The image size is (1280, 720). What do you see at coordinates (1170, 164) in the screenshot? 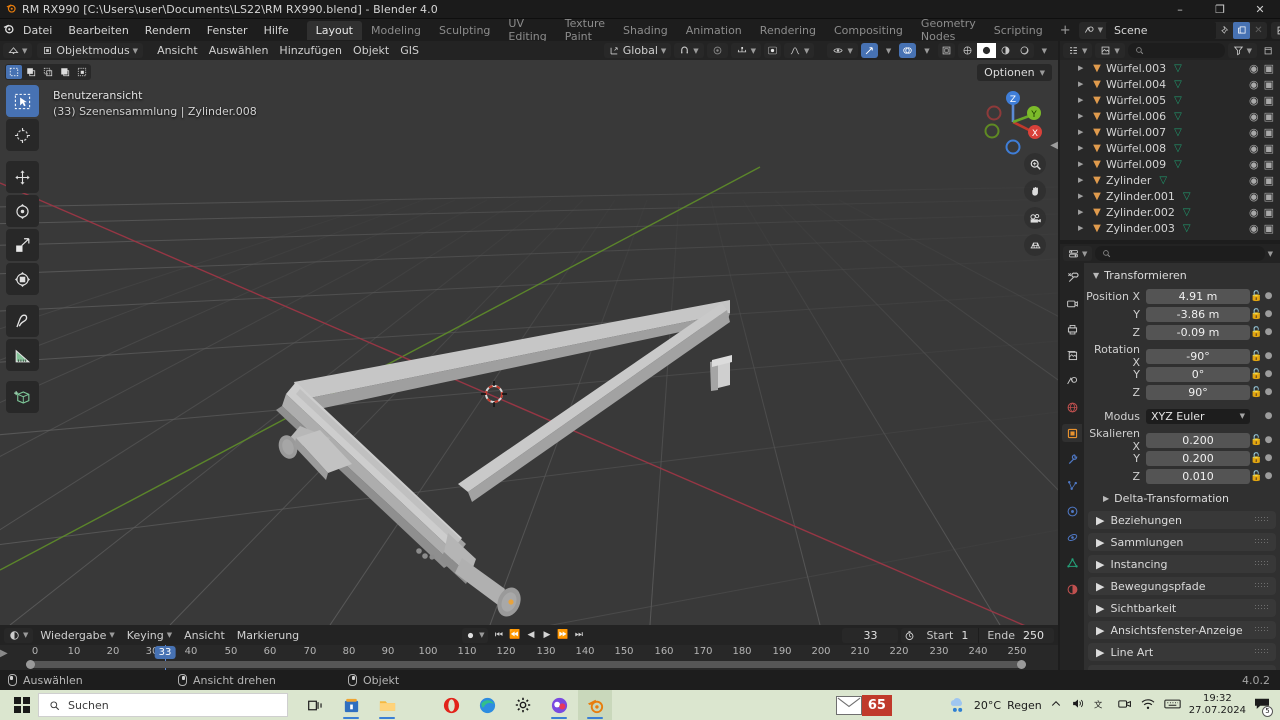
I see `outliner-row-wuerfel-009: ▶ ▼ Würfel.009 ▽ ◉ ▣` at bounding box center [1170, 164].